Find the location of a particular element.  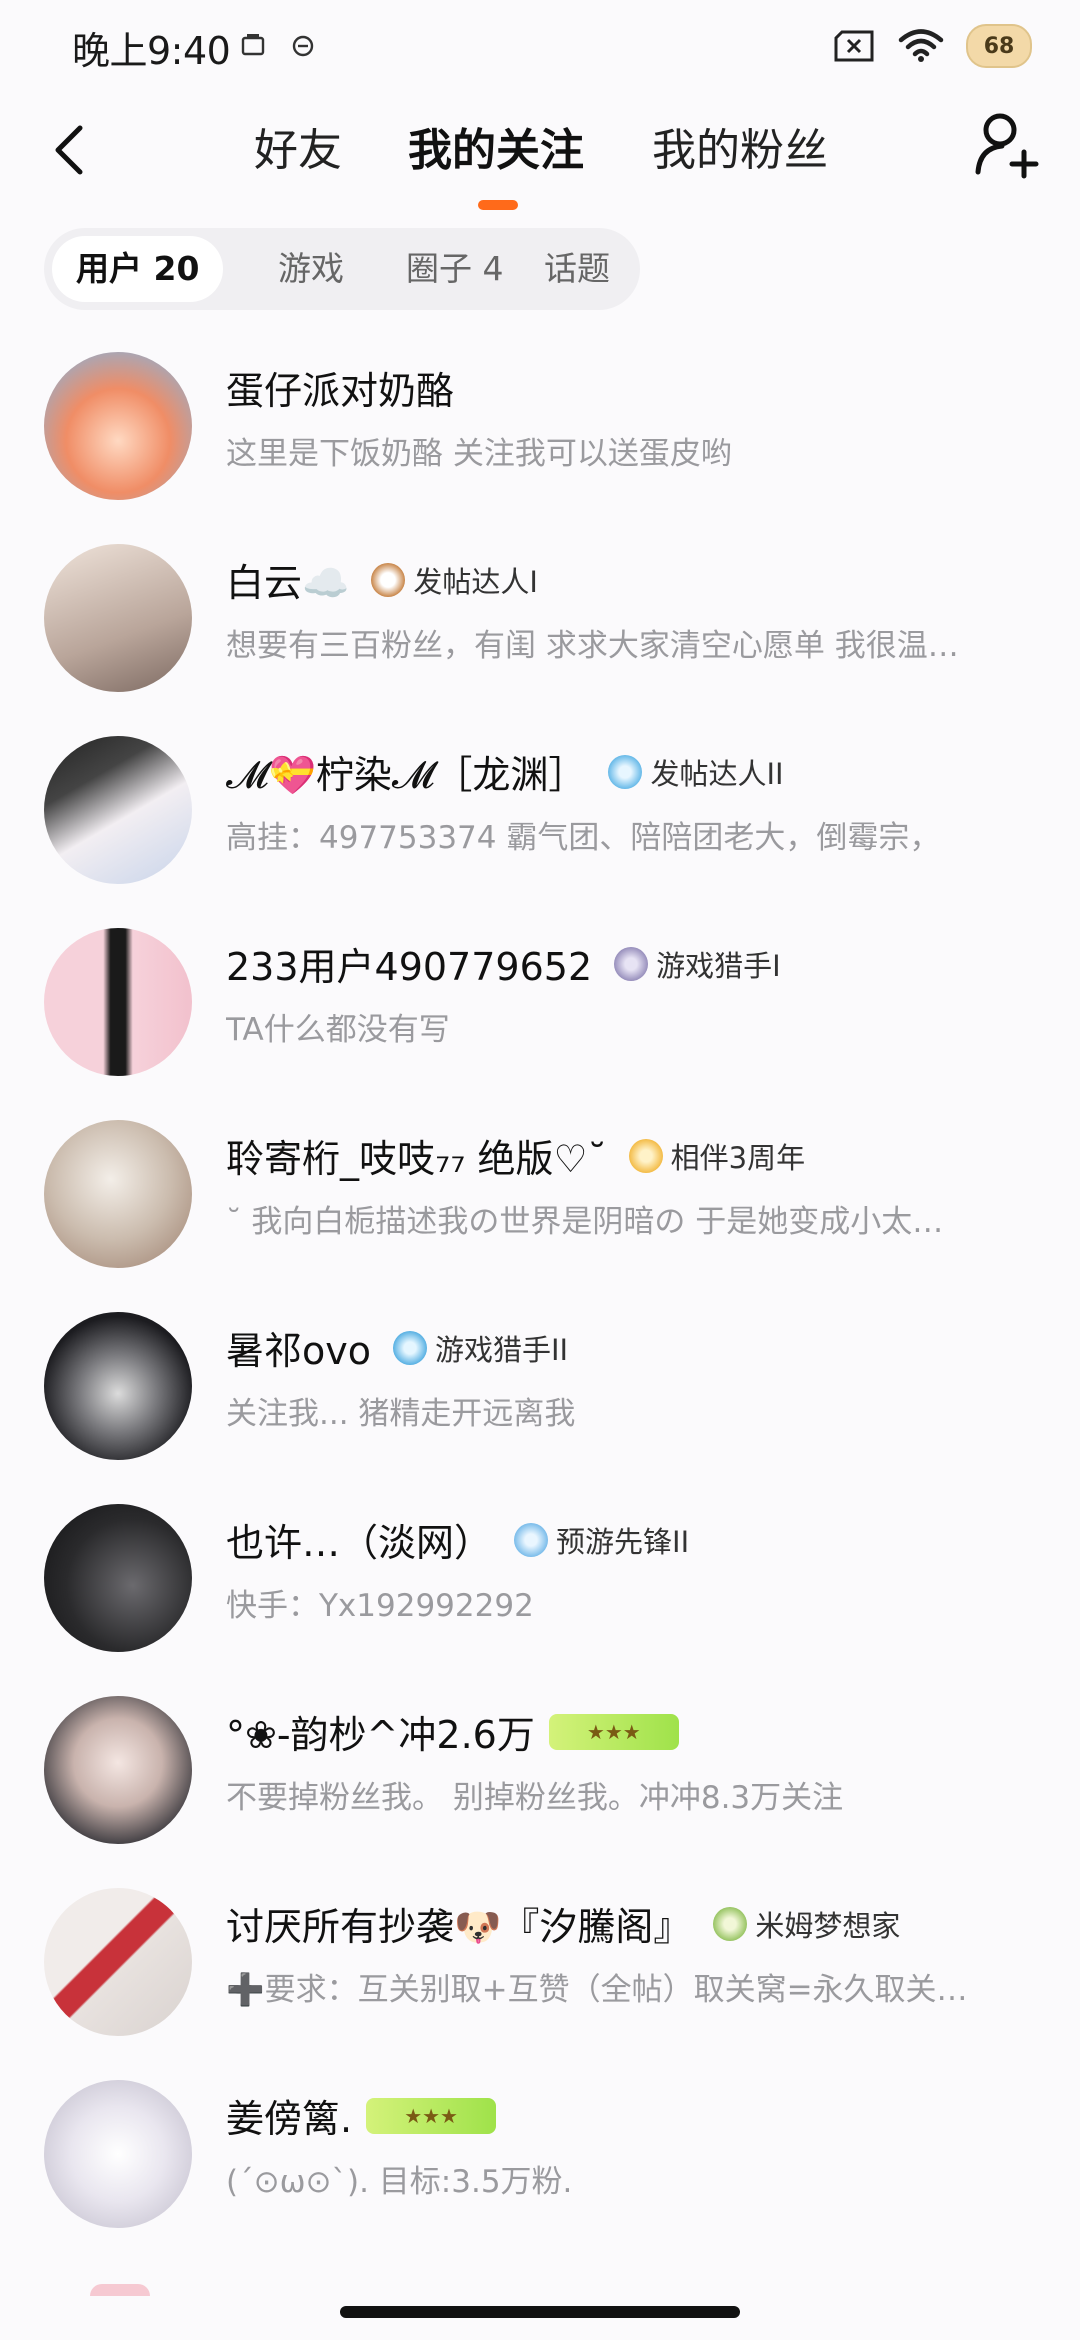

filter-circles: 圈子 4 is located at coordinates (455, 269).